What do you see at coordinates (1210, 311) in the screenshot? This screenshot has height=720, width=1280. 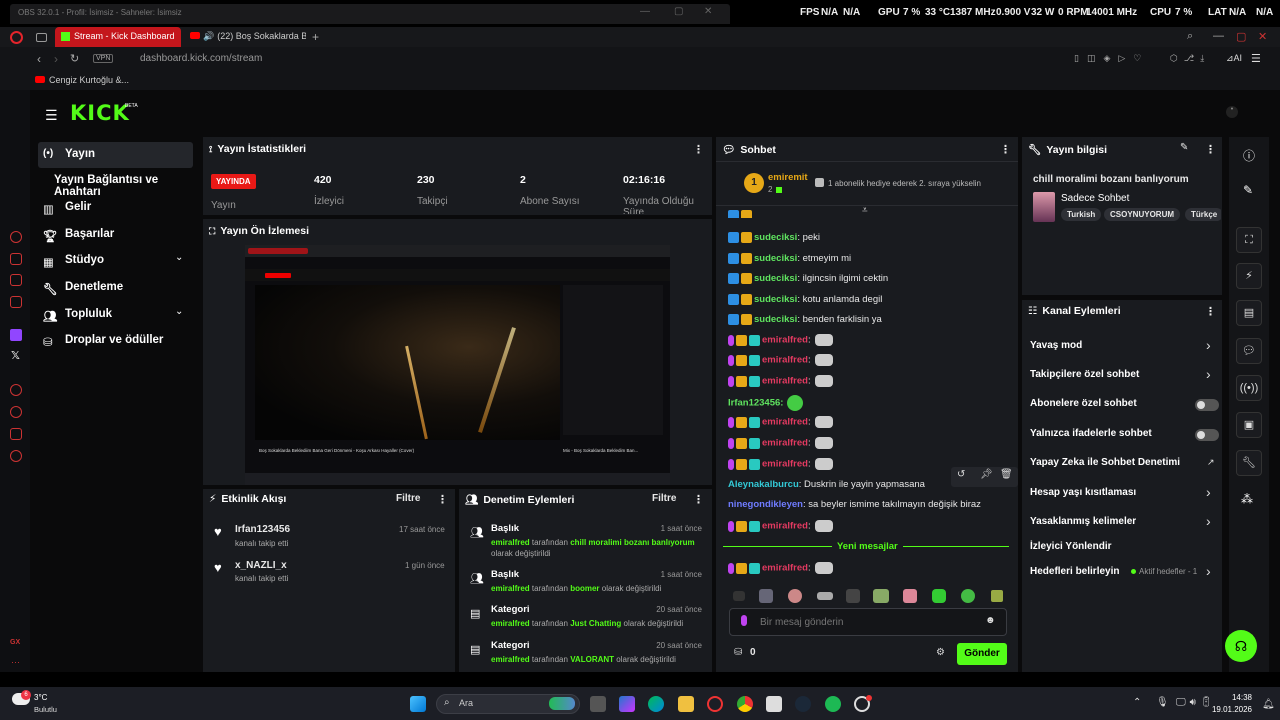 I see `actions-menu-icon: ⋮` at bounding box center [1210, 311].